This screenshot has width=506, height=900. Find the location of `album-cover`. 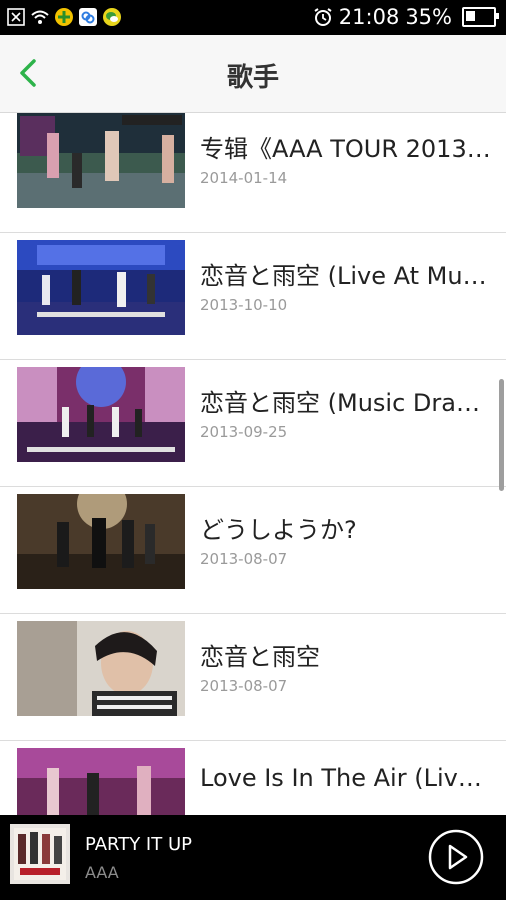

album-cover is located at coordinates (40, 854).